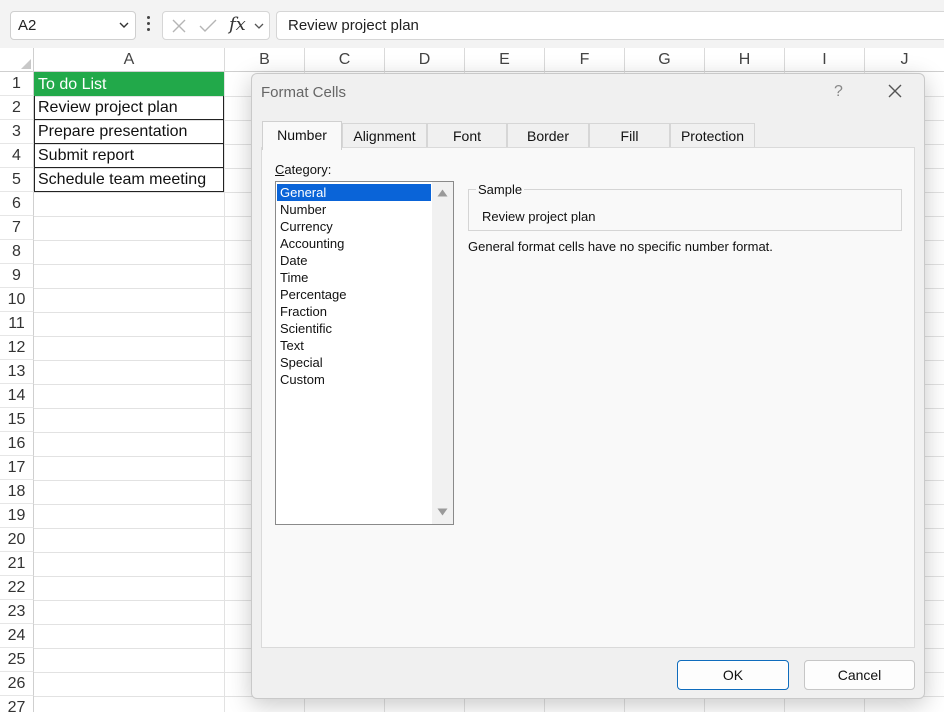 The width and height of the screenshot is (944, 712). I want to click on column-header-j: J, so click(904, 60).